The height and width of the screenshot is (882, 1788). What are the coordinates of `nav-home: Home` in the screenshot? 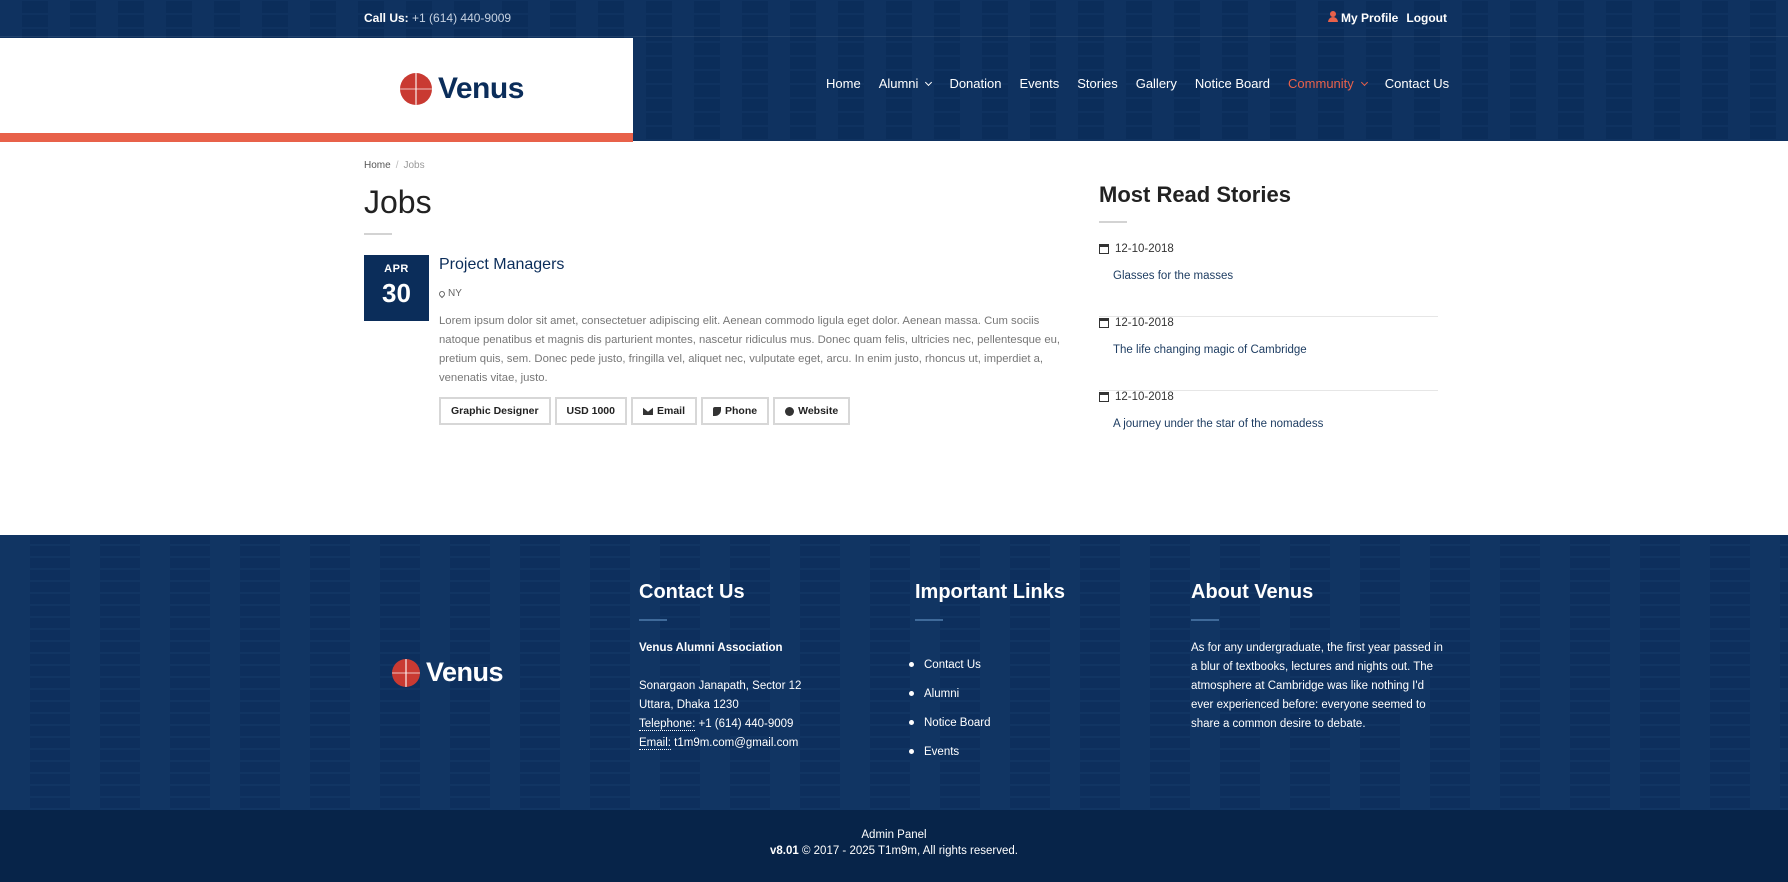 It's located at (843, 83).